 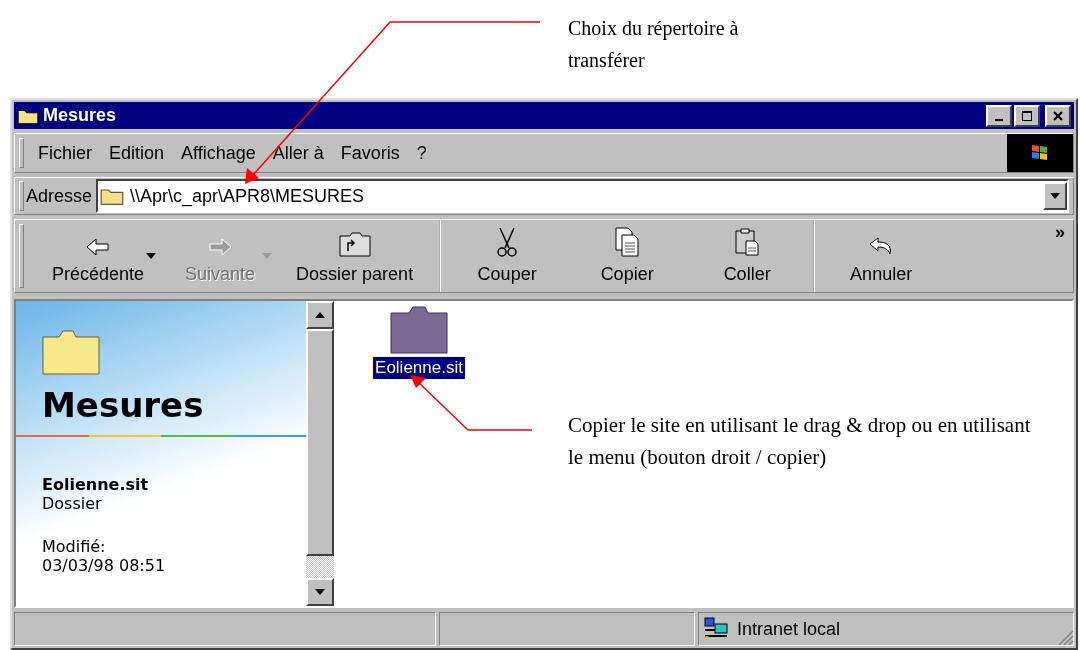 I want to click on minimize-icon, so click(x=999, y=119).